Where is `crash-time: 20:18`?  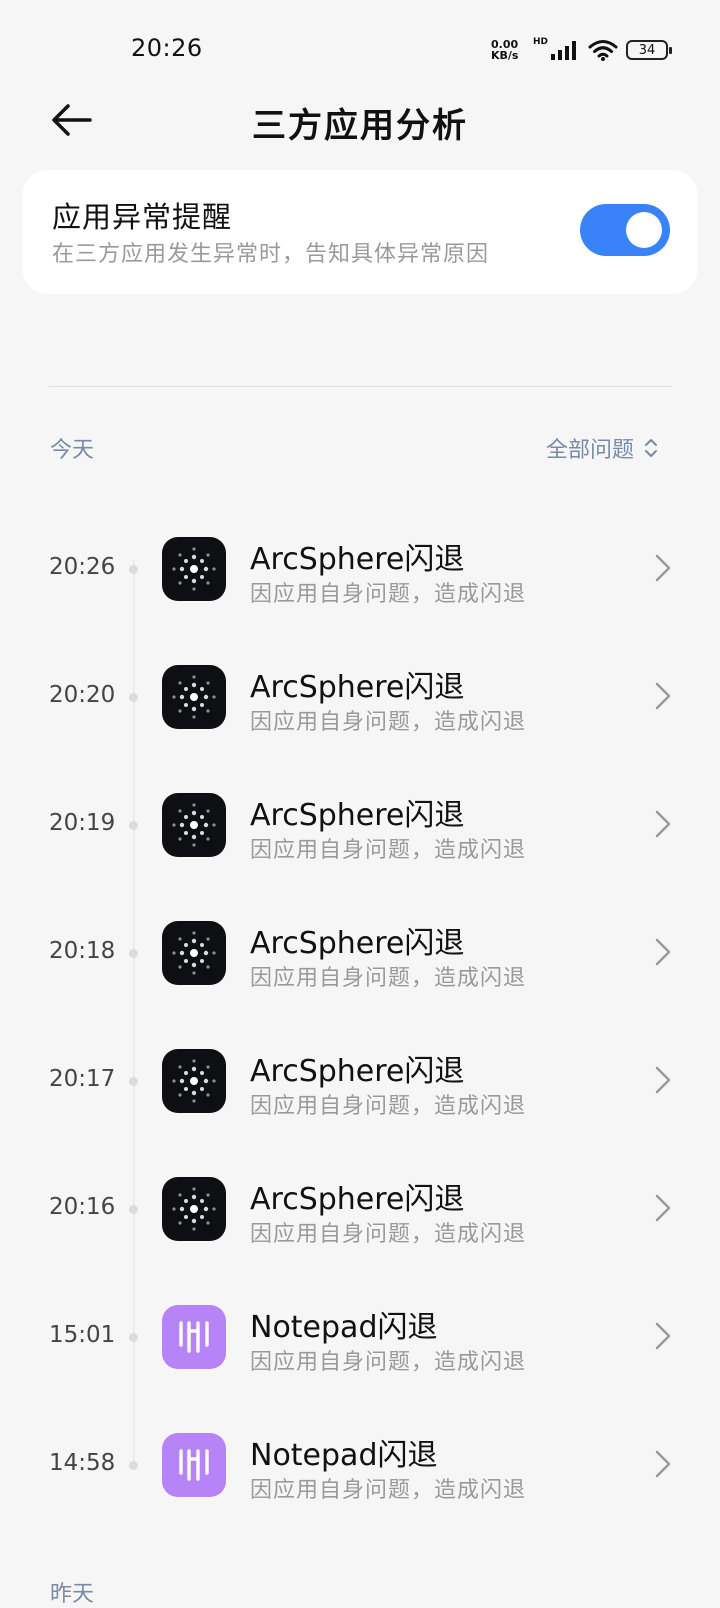
crash-time: 20:18 is located at coordinates (82, 951).